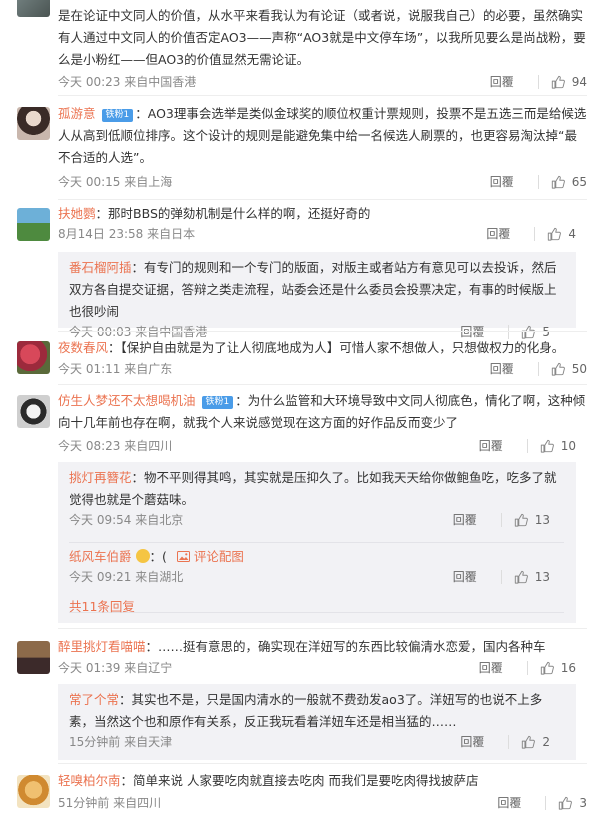  What do you see at coordinates (322, 520) in the screenshot?
I see `sub-reply-meta: 今天 09:54 来自北京 回覆 13` at bounding box center [322, 520].